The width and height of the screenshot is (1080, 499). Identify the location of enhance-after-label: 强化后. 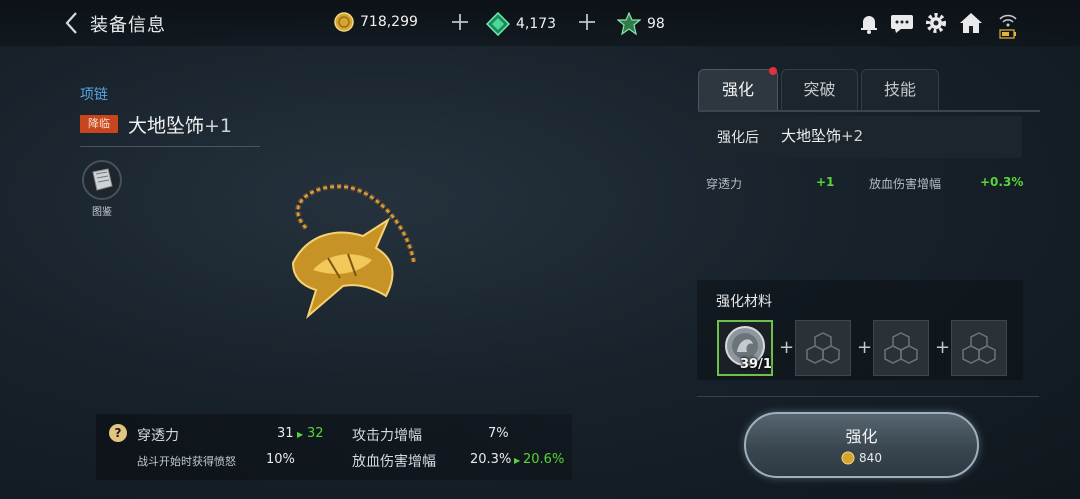
(738, 138).